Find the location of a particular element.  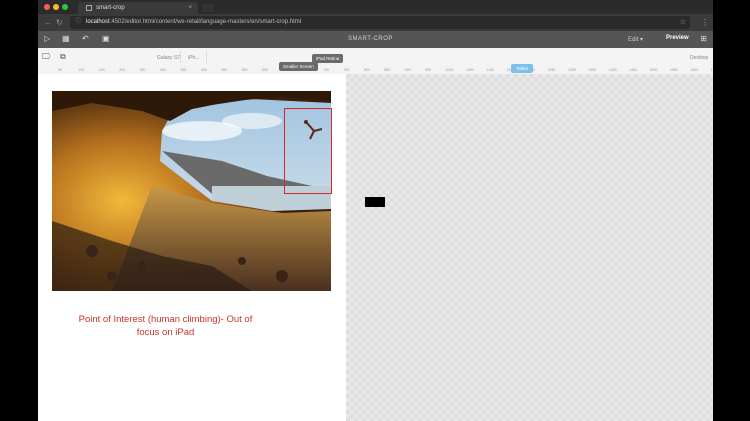

ruler-tick-label: 200 is located at coordinates (122, 70).